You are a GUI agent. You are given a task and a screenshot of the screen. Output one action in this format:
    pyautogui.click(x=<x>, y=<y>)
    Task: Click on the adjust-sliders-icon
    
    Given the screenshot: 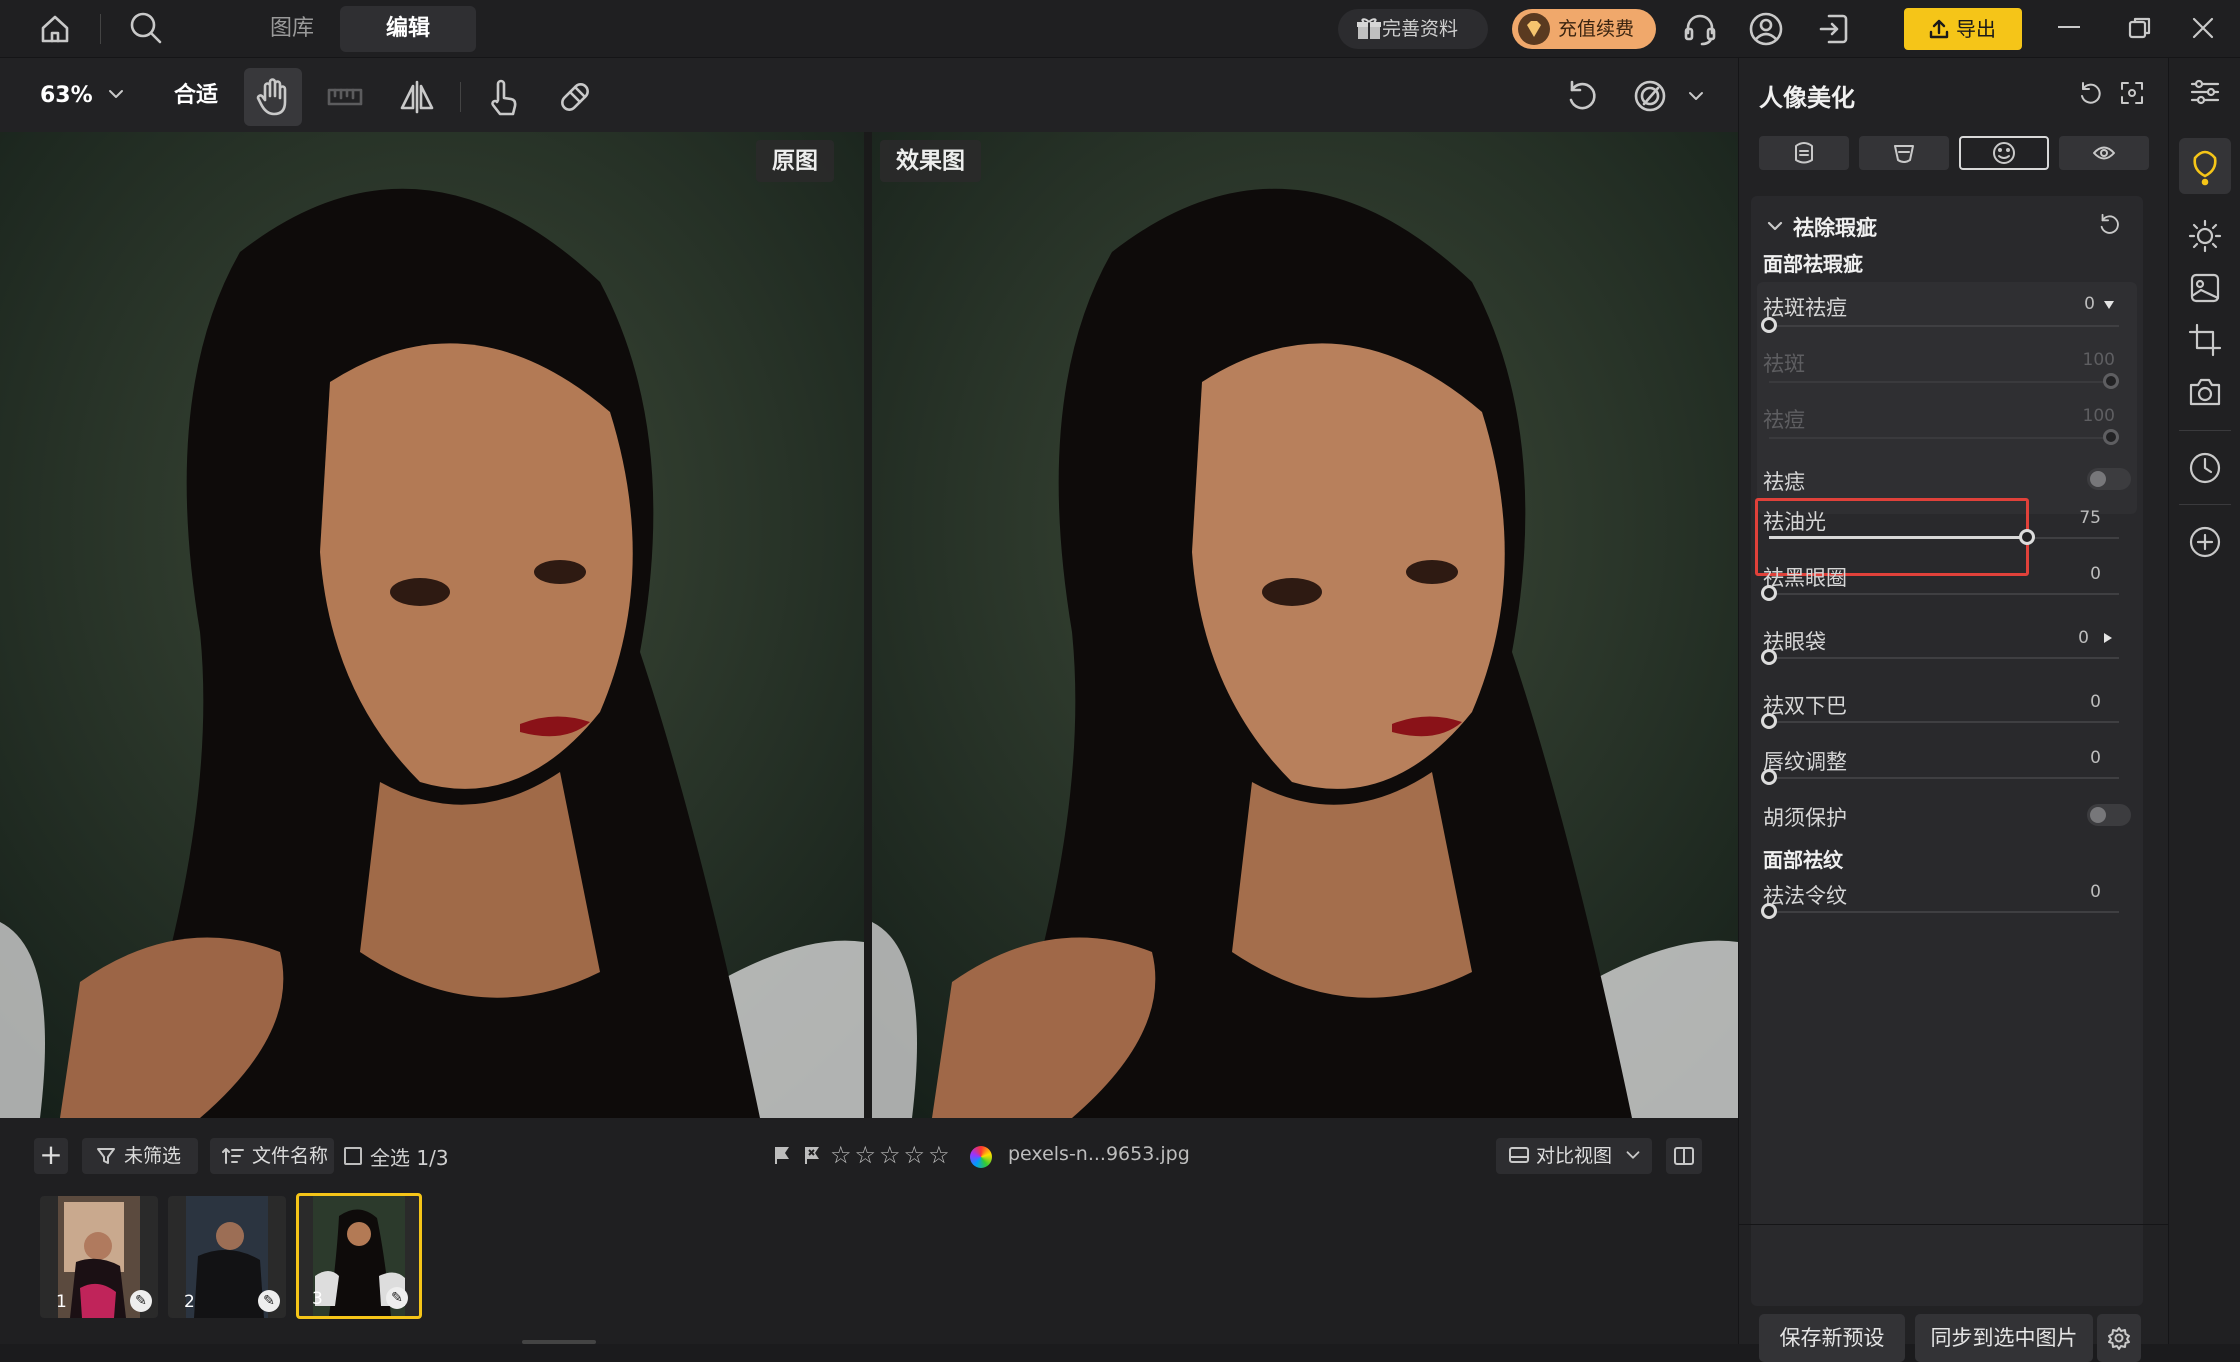 What is the action you would take?
    pyautogui.click(x=2205, y=92)
    